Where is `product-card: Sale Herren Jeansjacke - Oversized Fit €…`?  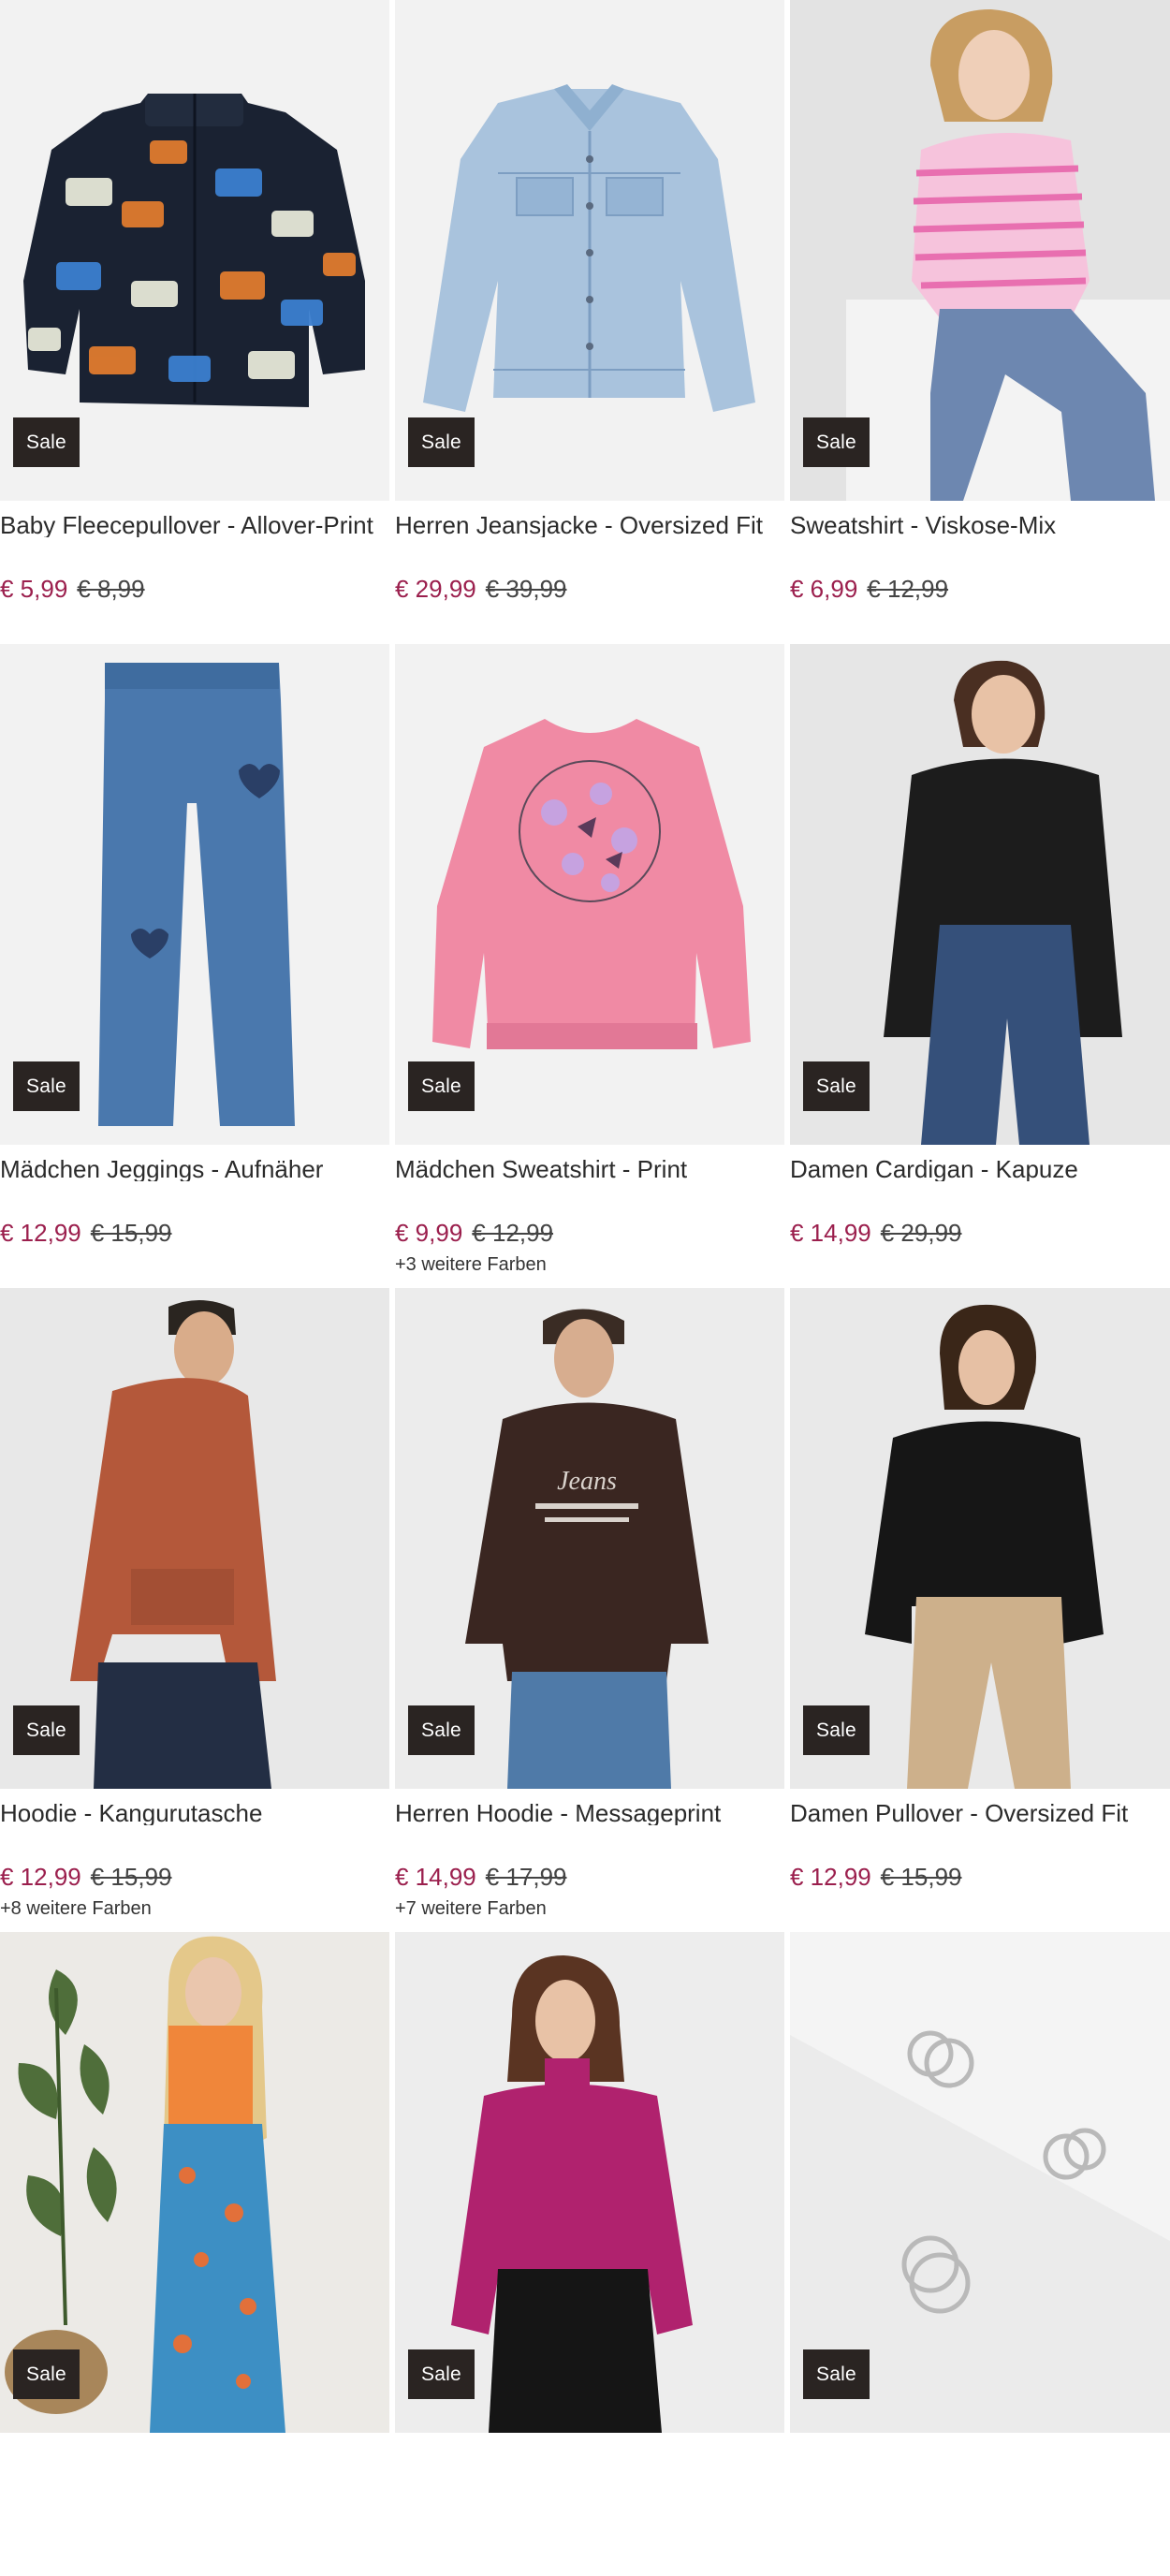
product-card: Sale Herren Jeansjacke - Oversized Fit €… is located at coordinates (589, 322).